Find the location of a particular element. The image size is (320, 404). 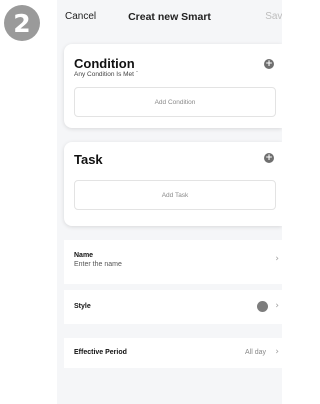

page-title: Creat new Smart is located at coordinates (169, 17).